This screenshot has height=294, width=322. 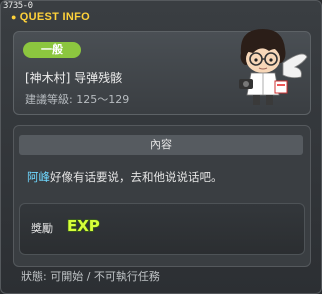 What do you see at coordinates (52, 50) in the screenshot?
I see `quest-type-badge: 一般` at bounding box center [52, 50].